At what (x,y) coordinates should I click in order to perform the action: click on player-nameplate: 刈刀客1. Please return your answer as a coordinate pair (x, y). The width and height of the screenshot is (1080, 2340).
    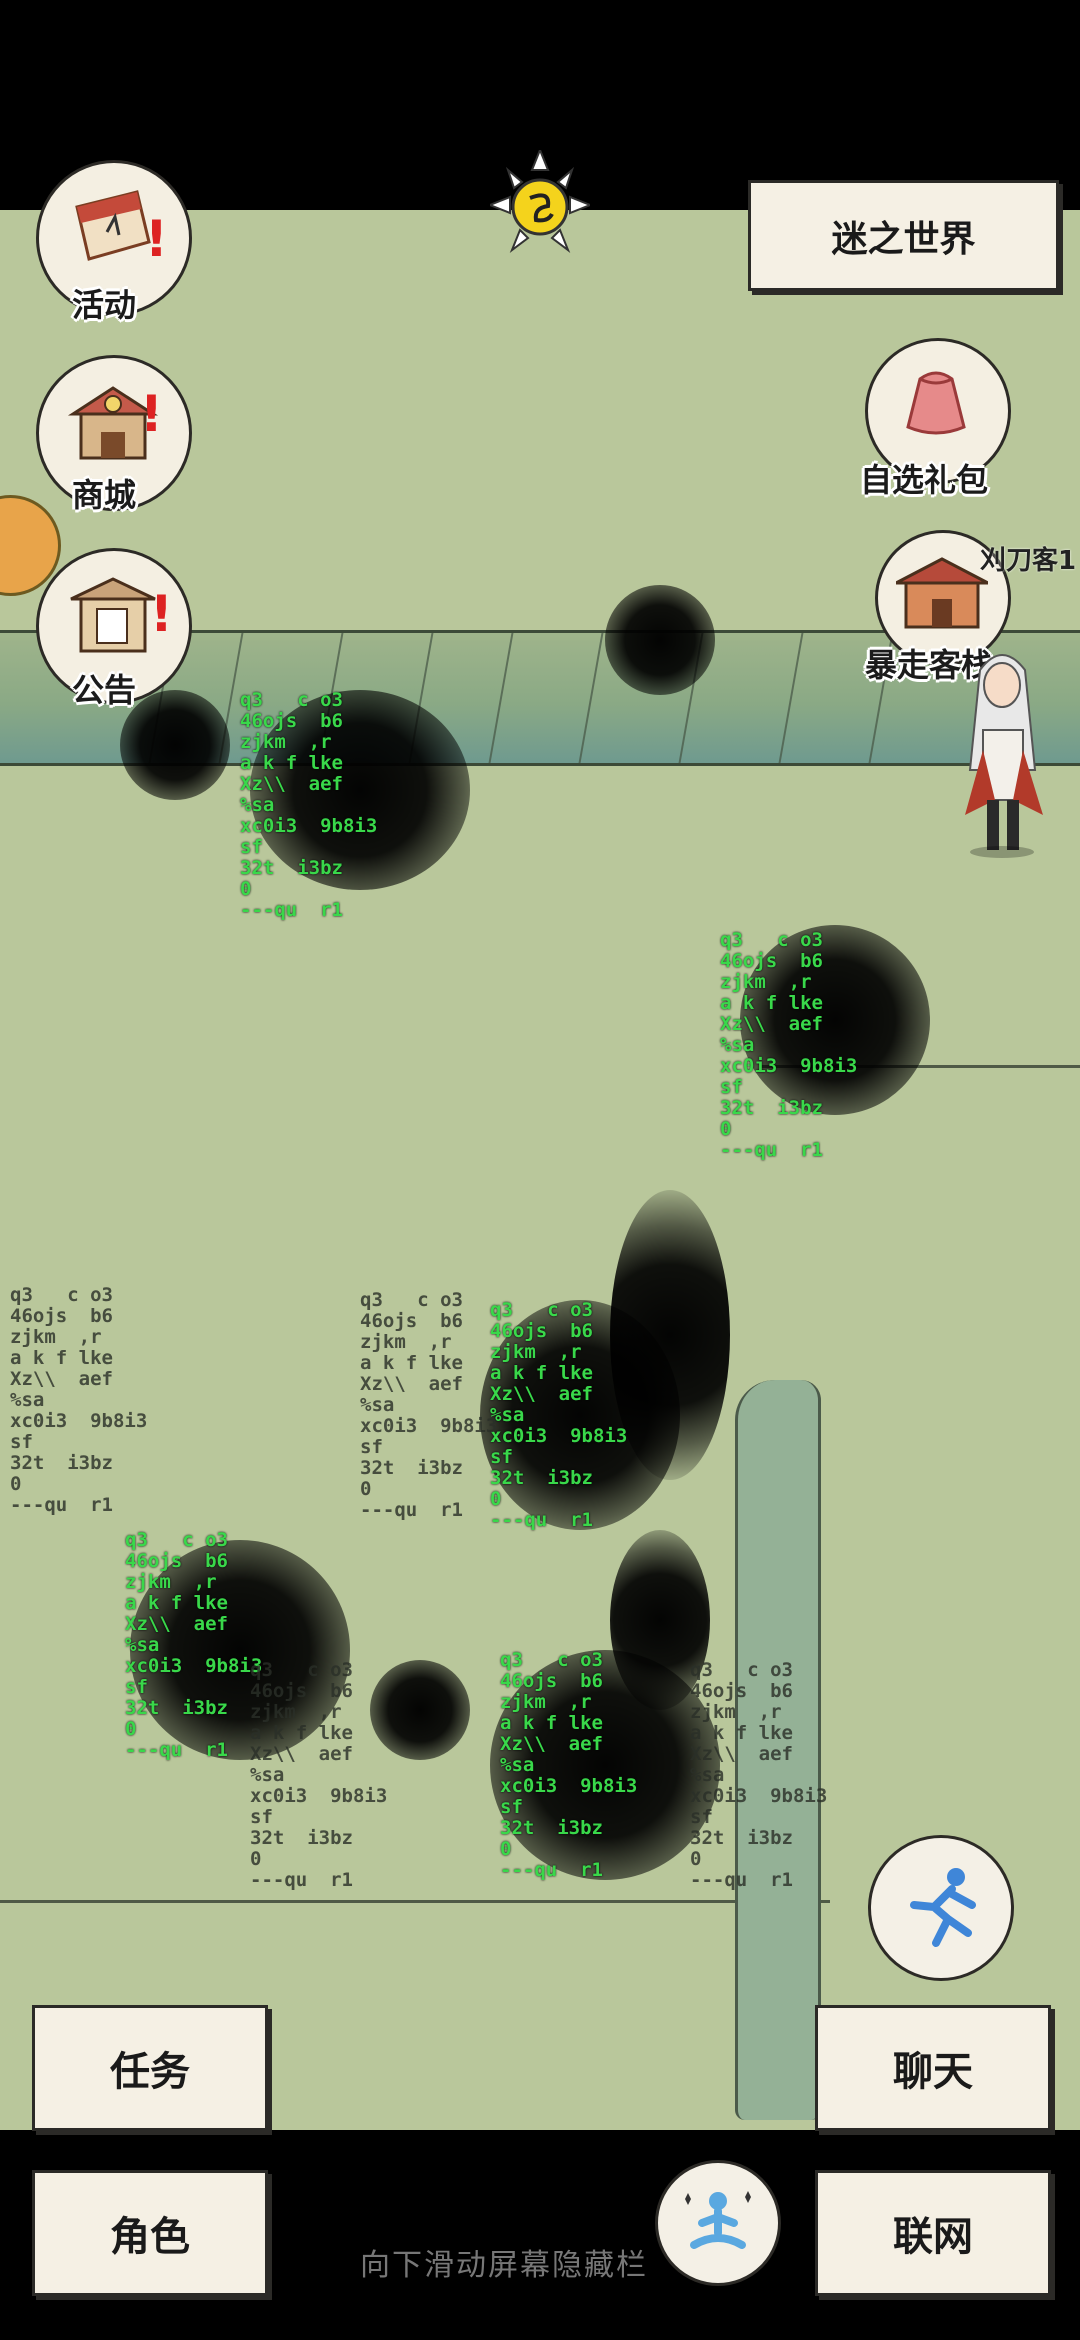
    Looking at the image, I should click on (1028, 561).